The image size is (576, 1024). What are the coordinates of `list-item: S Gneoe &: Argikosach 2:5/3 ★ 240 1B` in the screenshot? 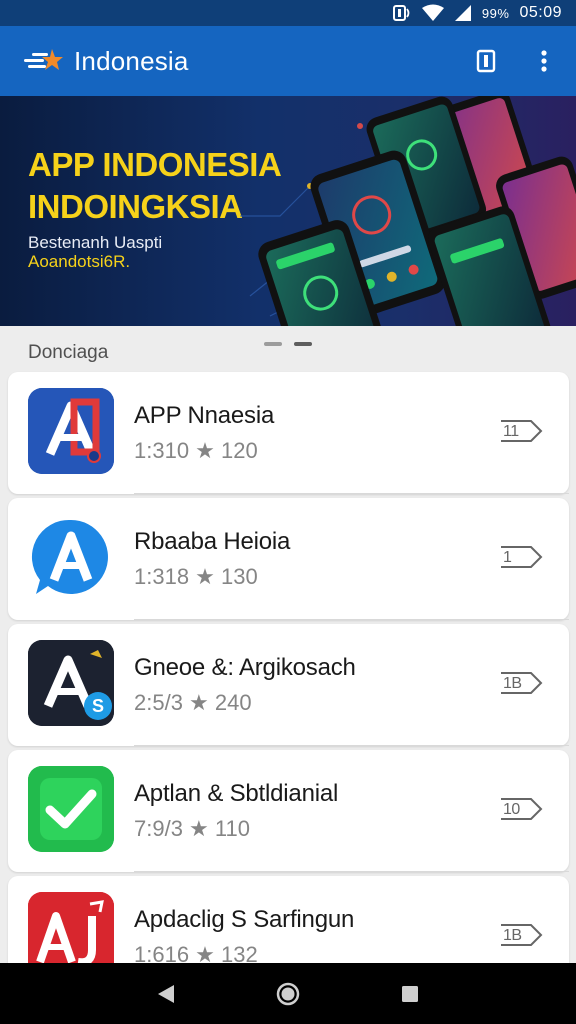 It's located at (288, 685).